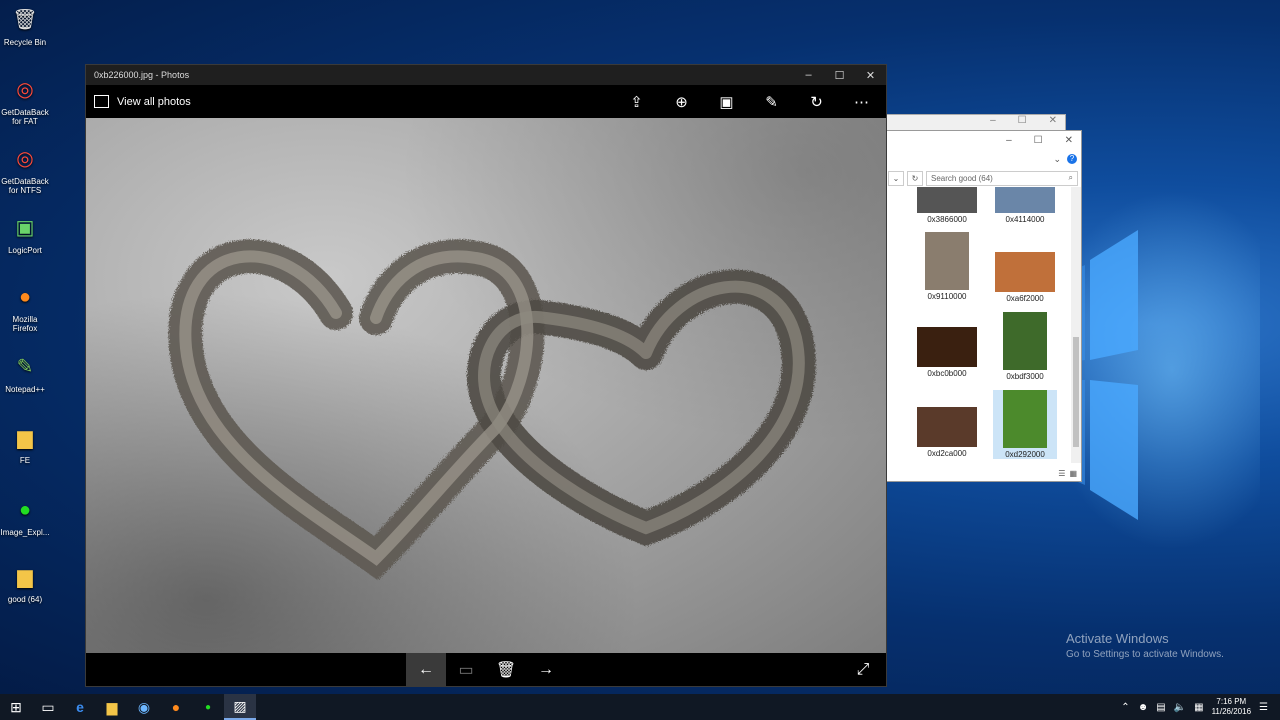  Describe the element at coordinates (1057, 159) in the screenshot. I see `chevron-down-icon: ⌄` at that location.